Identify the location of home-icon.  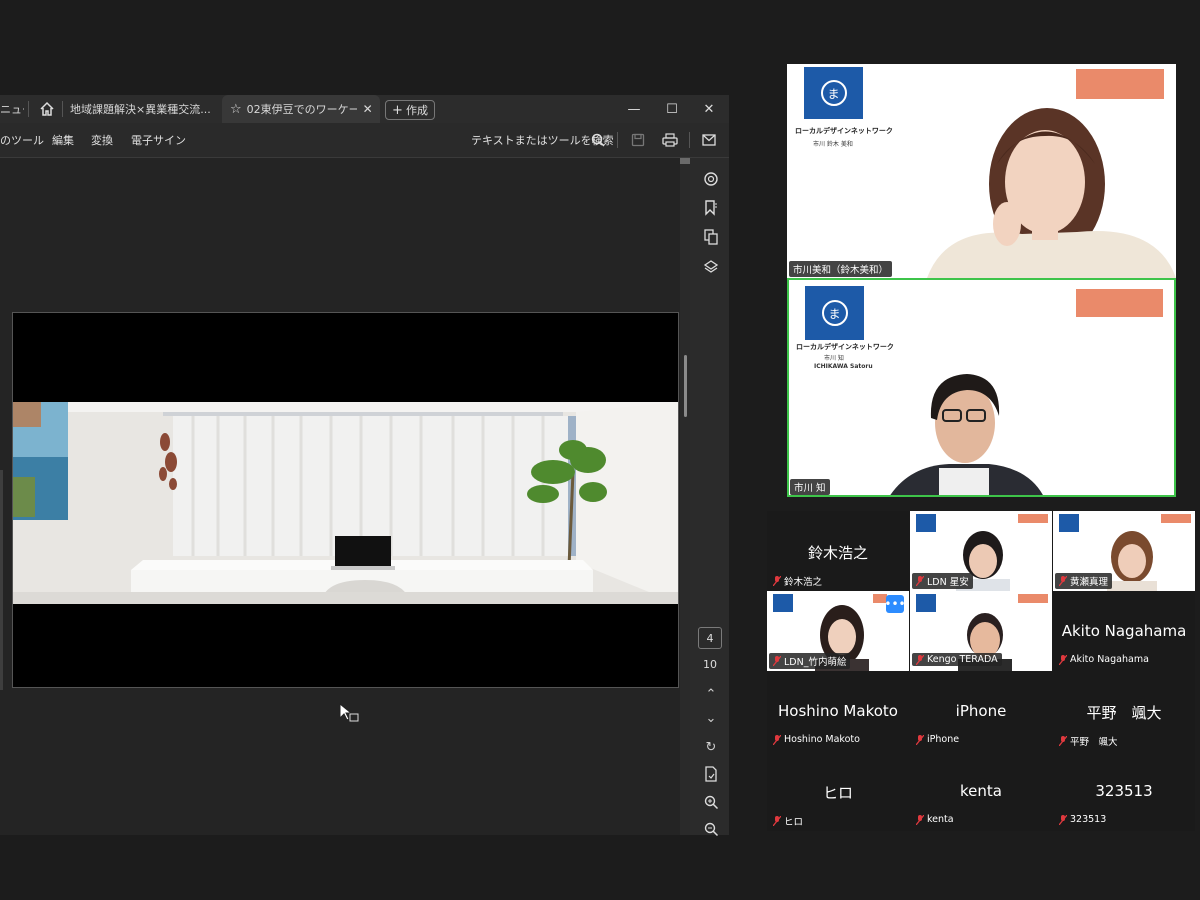
(47, 109).